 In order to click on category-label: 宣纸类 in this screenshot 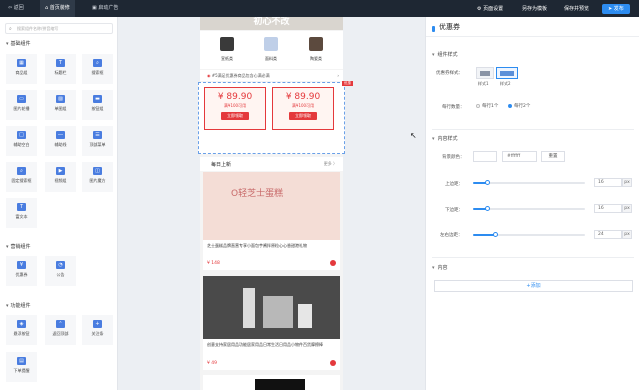, I will do `click(227, 58)`.